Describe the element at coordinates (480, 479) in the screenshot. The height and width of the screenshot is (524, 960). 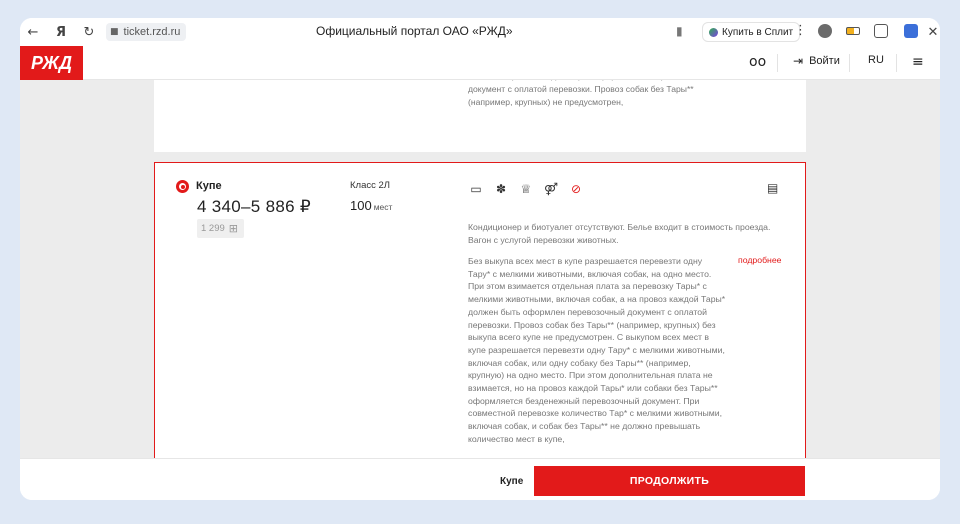
I see `bottom-action-bar: Купе ПРОДОЛЖИТЬ` at that location.